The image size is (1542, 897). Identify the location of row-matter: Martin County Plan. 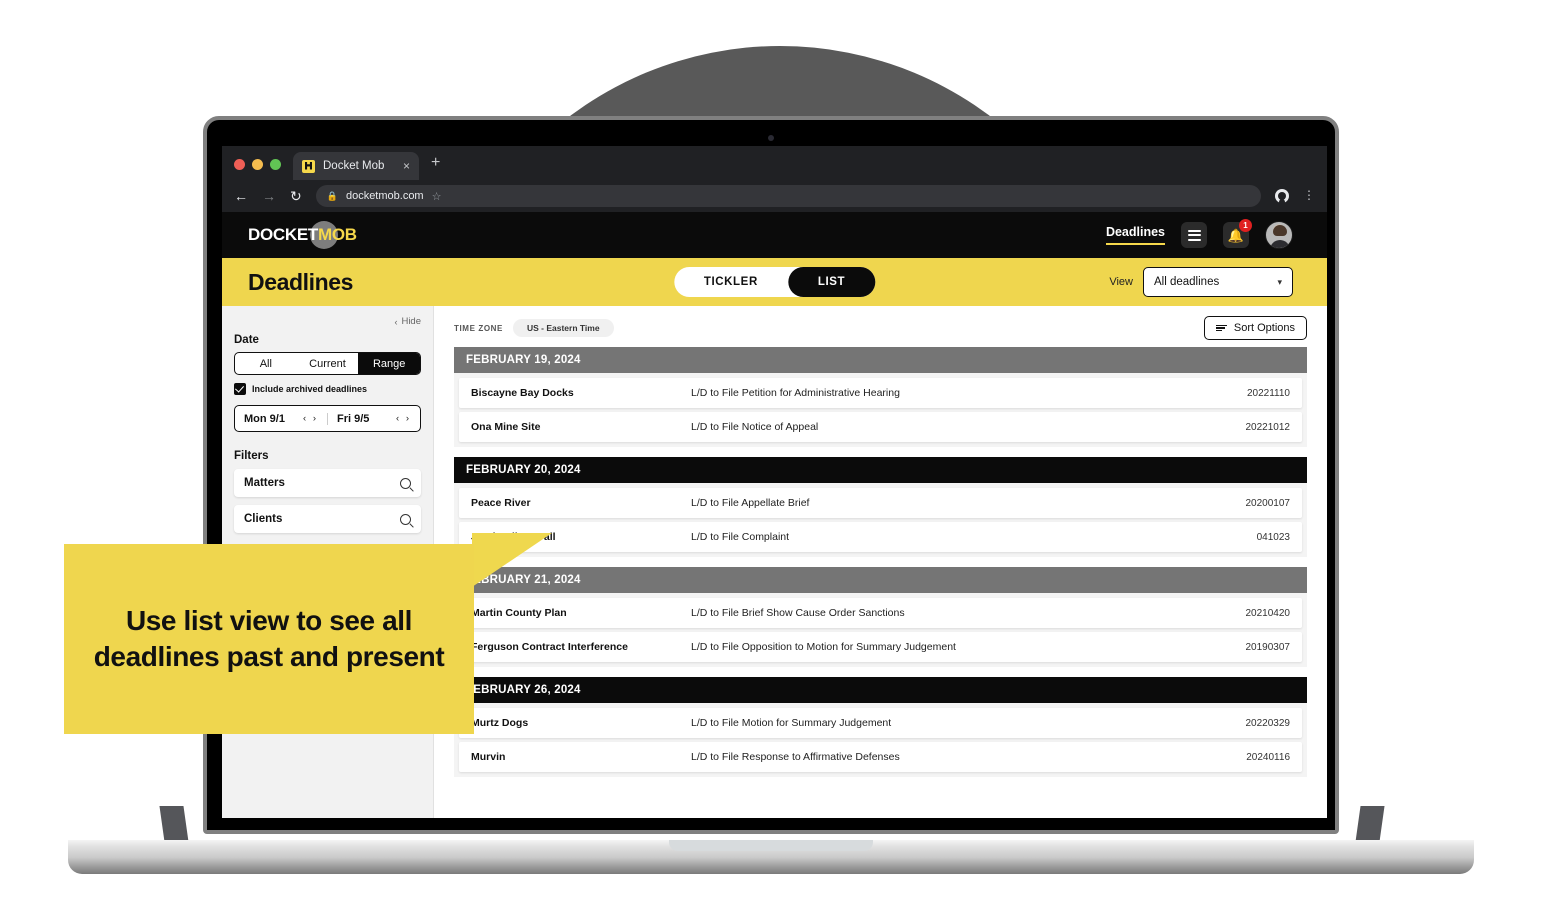
(519, 613).